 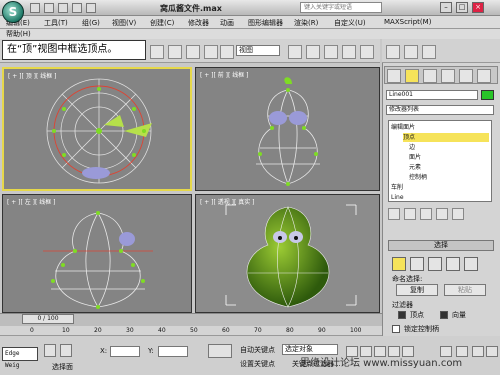 What do you see at coordinates (411, 52) in the screenshot?
I see `render-frame-icon` at bounding box center [411, 52].